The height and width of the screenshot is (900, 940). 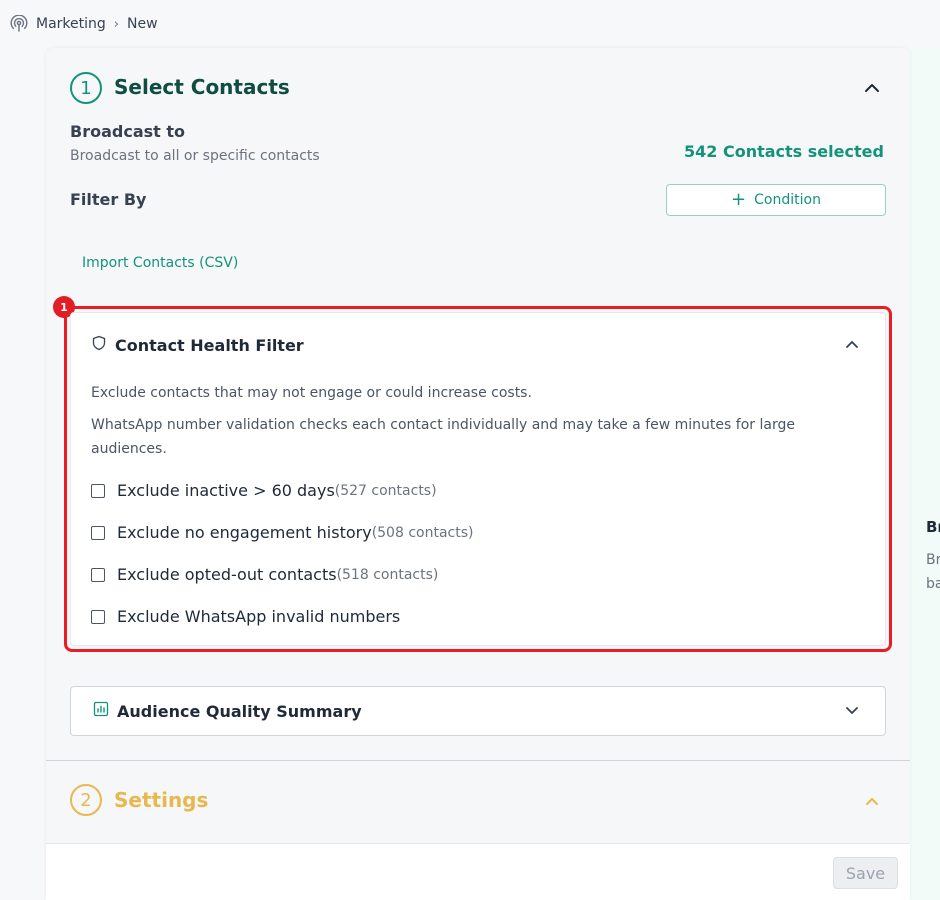 What do you see at coordinates (98, 616) in the screenshot?
I see `exclude-invalid-numbers-checkbox` at bounding box center [98, 616].